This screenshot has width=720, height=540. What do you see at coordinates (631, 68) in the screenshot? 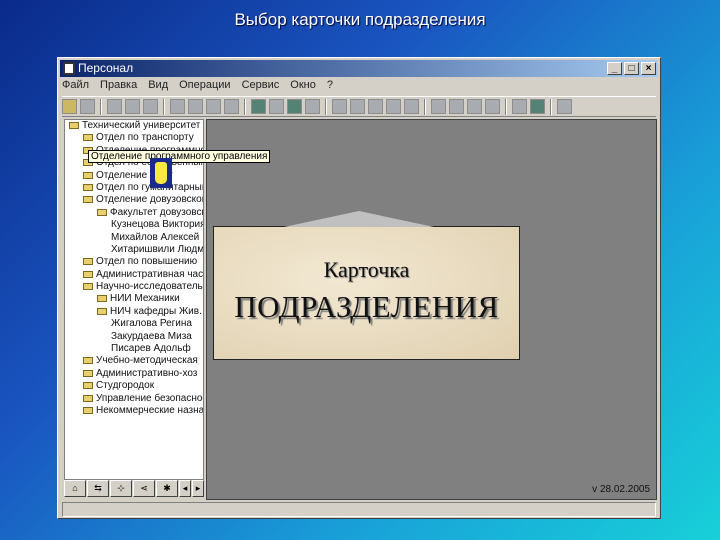
I see `maximize-button: □` at bounding box center [631, 68].